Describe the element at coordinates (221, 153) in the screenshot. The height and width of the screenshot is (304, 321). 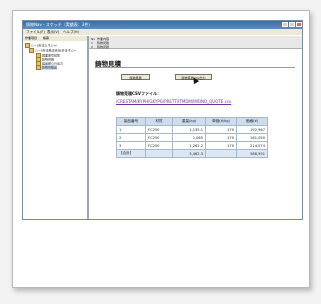
I see `cell-total-unit-price` at that location.